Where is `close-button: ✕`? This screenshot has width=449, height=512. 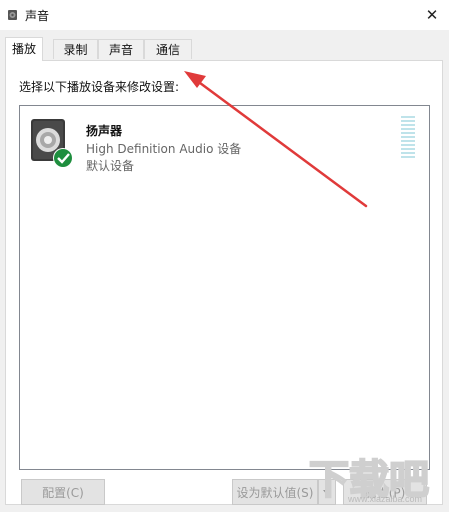
close-button: ✕ is located at coordinates (432, 15).